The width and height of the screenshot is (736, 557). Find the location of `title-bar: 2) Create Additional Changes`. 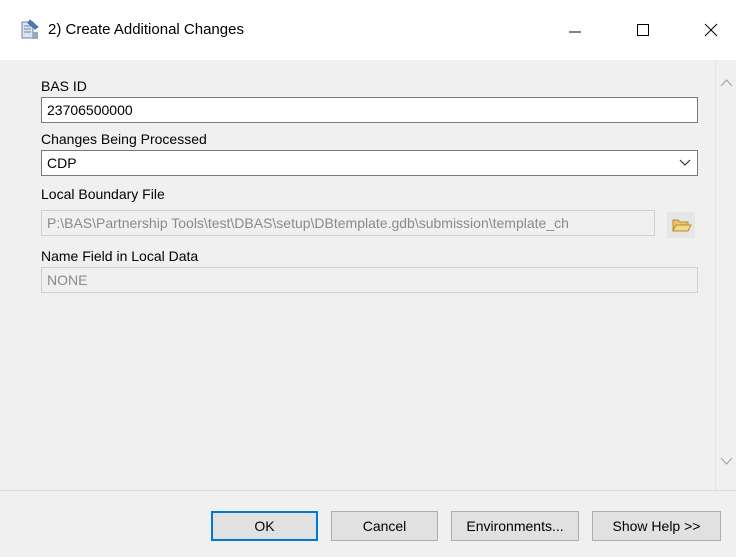

title-bar: 2) Create Additional Changes is located at coordinates (368, 30).